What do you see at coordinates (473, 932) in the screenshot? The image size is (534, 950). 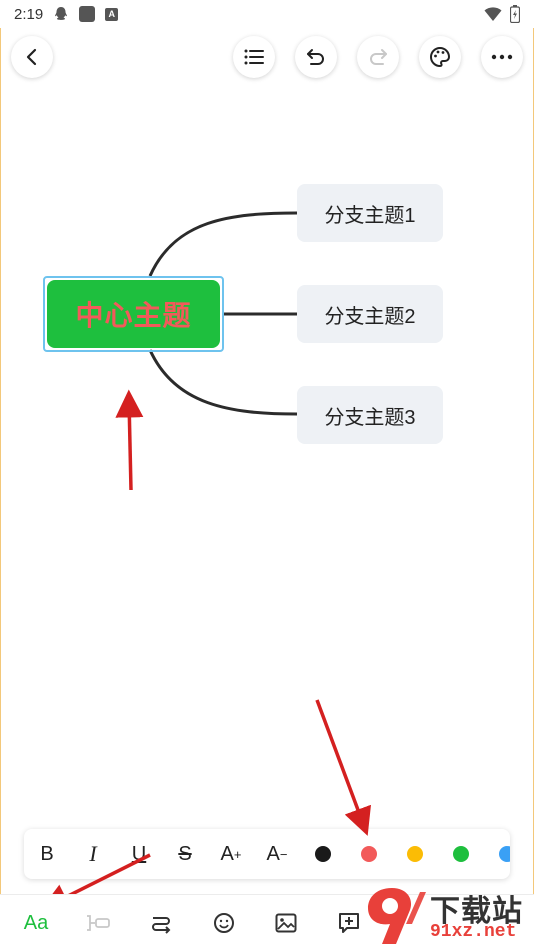 I see `watermark-url: 91xz.net` at bounding box center [473, 932].